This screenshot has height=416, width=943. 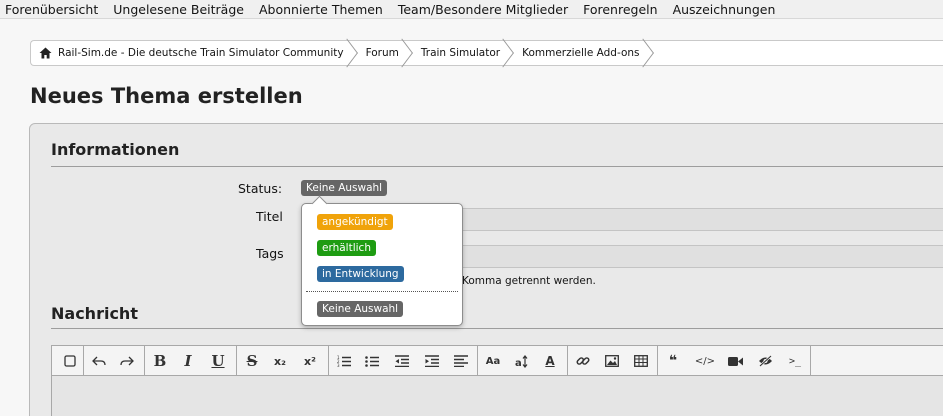 I want to click on outdent-icon, so click(x=402, y=361).